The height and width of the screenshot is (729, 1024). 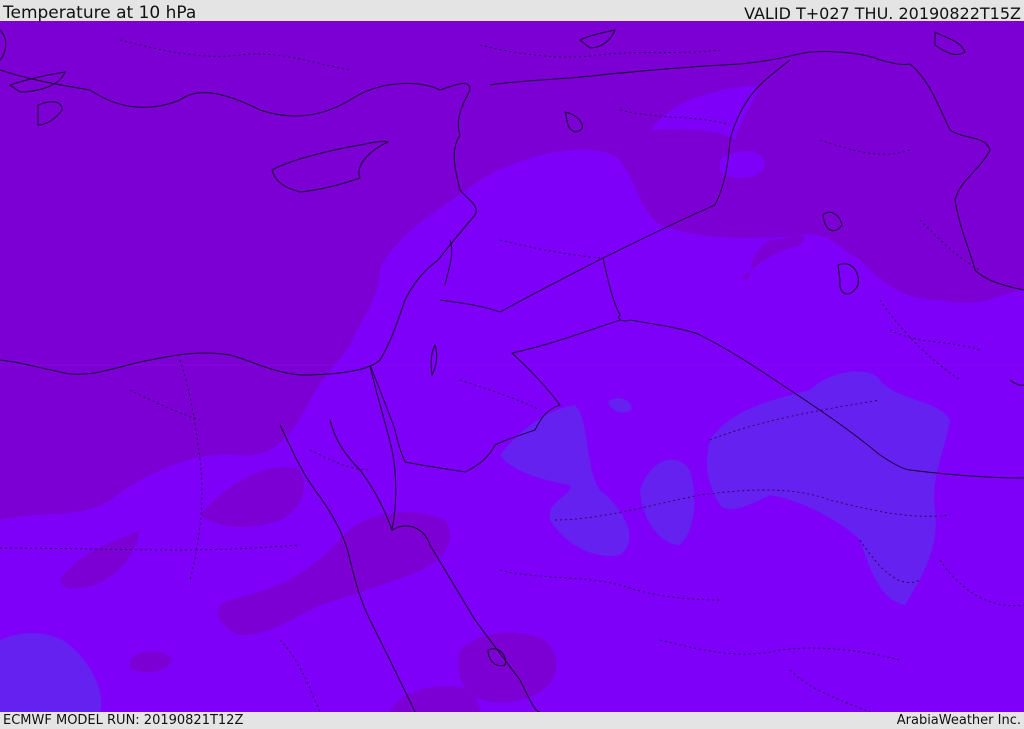 What do you see at coordinates (958, 720) in the screenshot?
I see `credit-label: ArabiaWeather Inc.` at bounding box center [958, 720].